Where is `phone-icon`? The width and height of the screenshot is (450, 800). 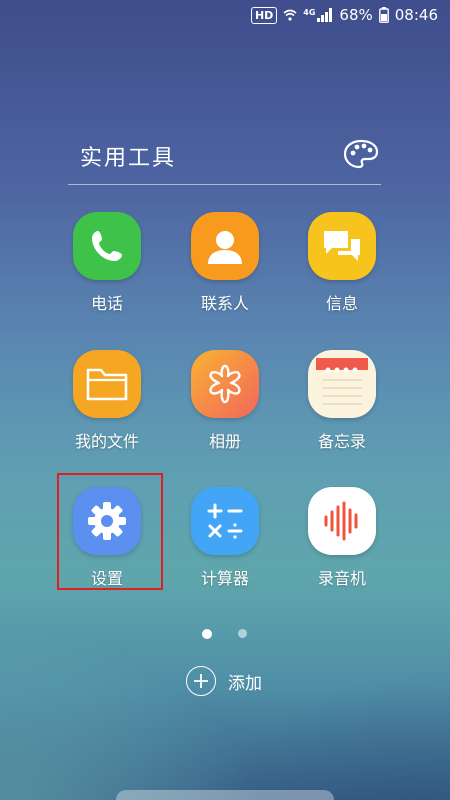 phone-icon is located at coordinates (107, 246).